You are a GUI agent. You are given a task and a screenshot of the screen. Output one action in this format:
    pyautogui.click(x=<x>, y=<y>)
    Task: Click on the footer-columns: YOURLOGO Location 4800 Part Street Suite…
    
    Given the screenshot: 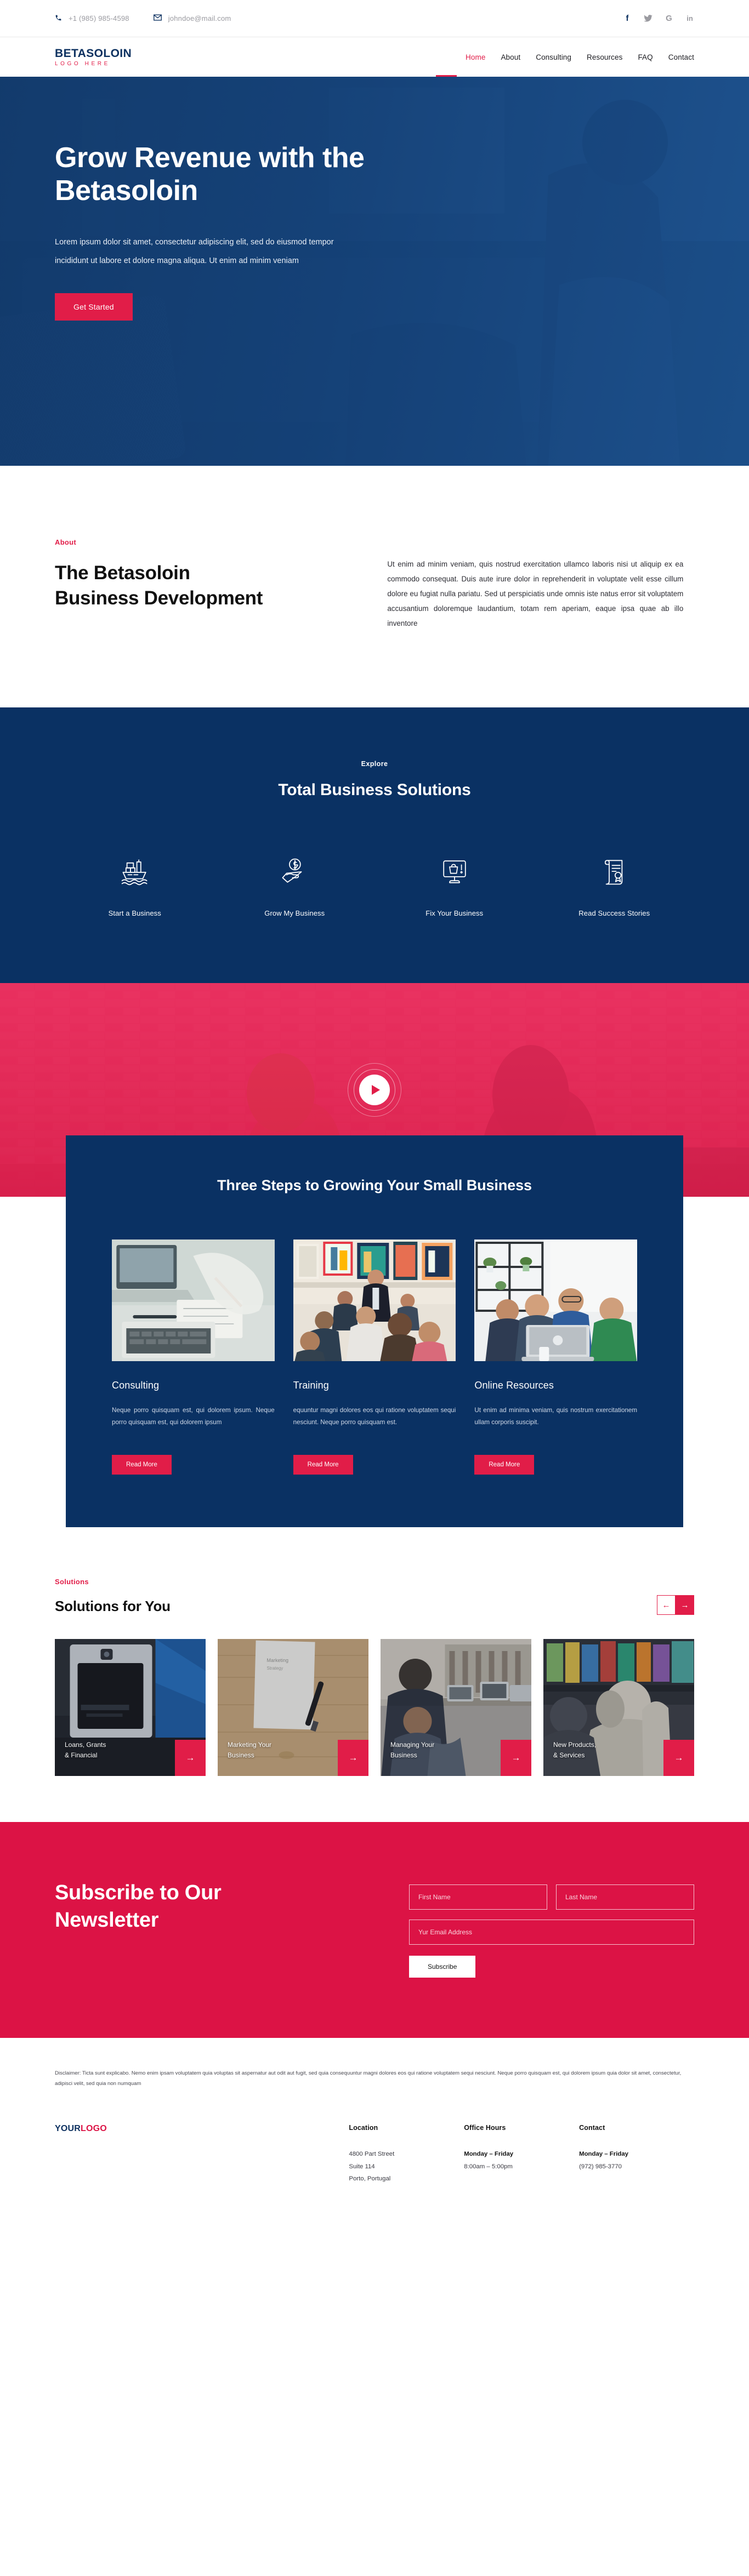 What is the action you would take?
    pyautogui.click(x=374, y=2178)
    